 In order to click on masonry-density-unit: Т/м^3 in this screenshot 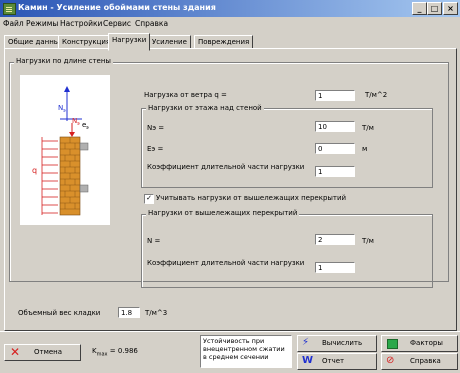, I will do `click(156, 313)`.